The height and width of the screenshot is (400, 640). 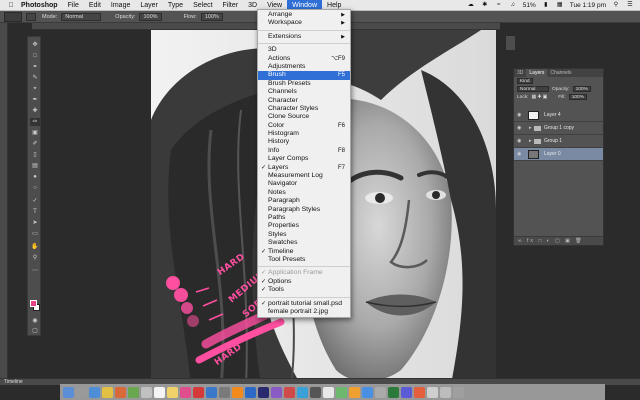 What do you see at coordinates (304, 176) in the screenshot?
I see `menu-item-measurement-log: Measurement Log` at bounding box center [304, 176].